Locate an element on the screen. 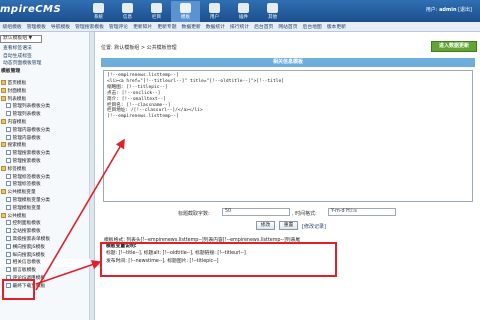 This screenshot has width=480, height=320. tree-item: 公共模板 is located at coordinates (45, 216).